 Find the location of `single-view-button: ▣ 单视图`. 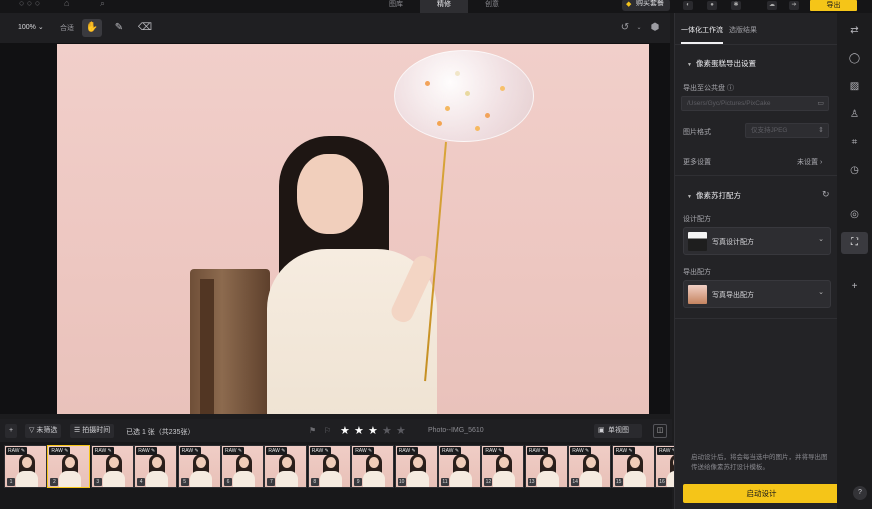

single-view-button: ▣ 单视图 is located at coordinates (618, 431).